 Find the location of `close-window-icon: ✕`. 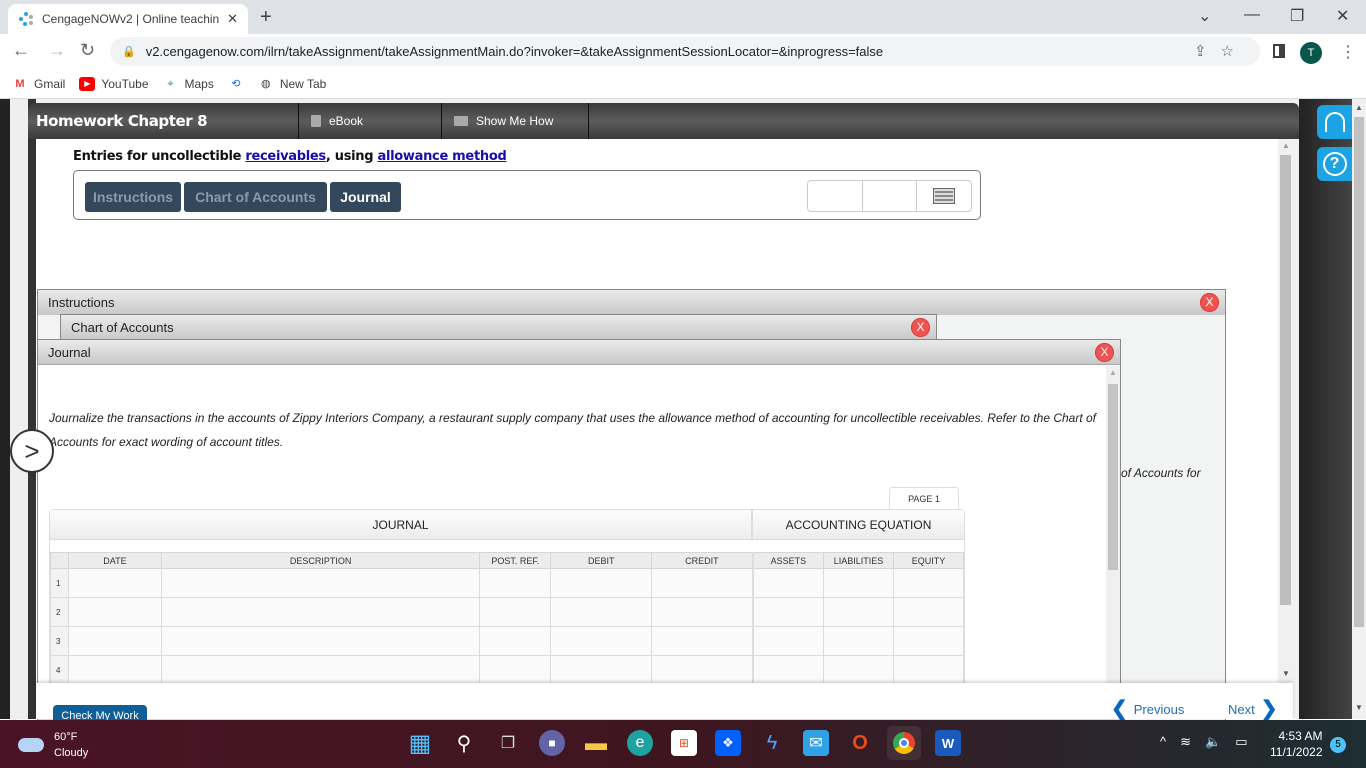

close-window-icon: ✕ is located at coordinates (1342, 16).